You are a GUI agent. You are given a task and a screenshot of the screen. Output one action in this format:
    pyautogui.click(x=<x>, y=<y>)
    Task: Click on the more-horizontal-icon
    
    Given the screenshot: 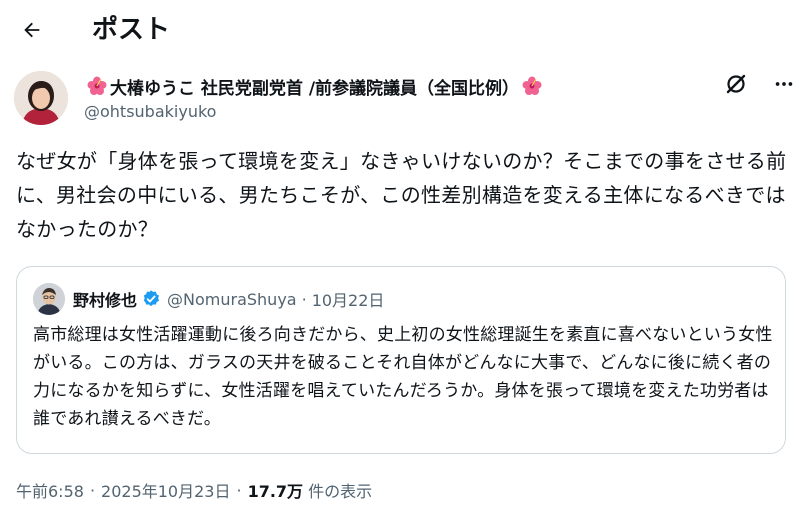 What is the action you would take?
    pyautogui.click(x=784, y=84)
    